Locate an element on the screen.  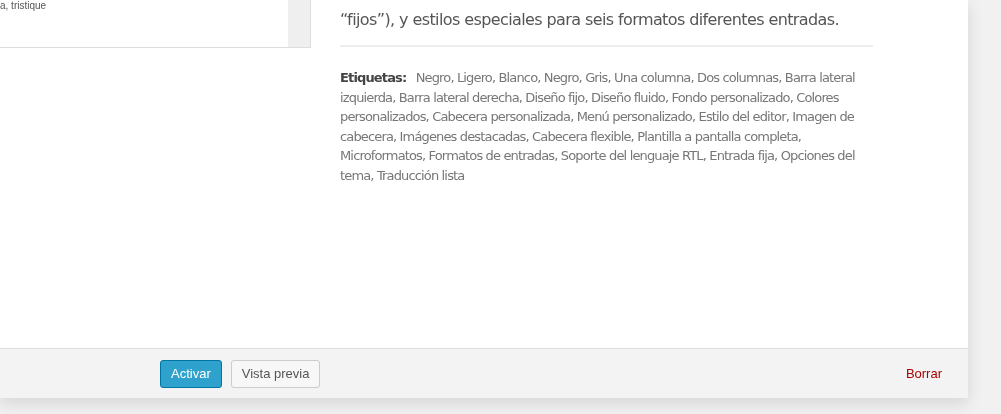
preview-button: Vista previa is located at coordinates (275, 373).